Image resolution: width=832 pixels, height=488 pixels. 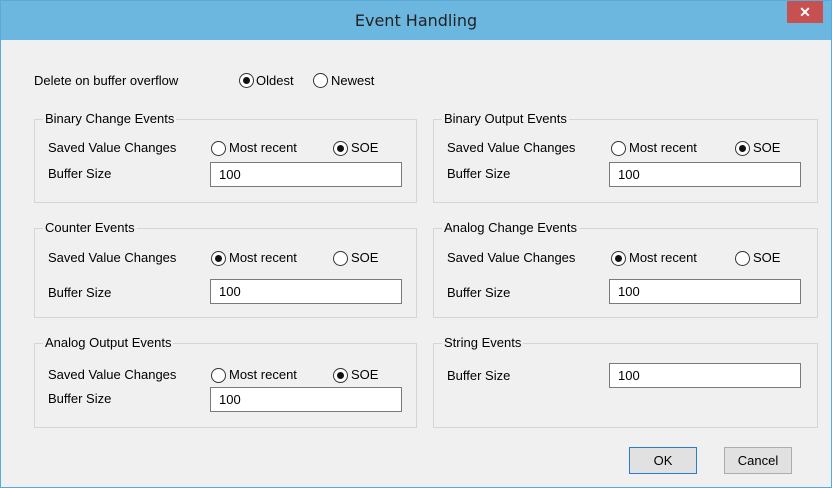 What do you see at coordinates (510, 227) in the screenshot?
I see `group-title: Analog Change Events` at bounding box center [510, 227].